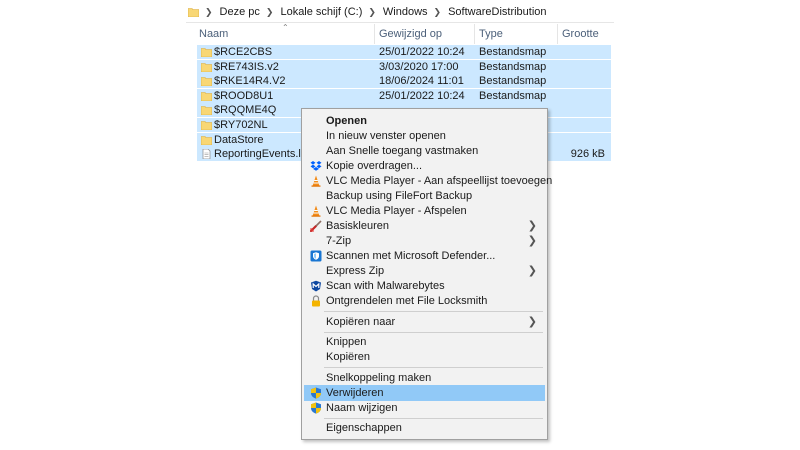 This screenshot has height=450, width=800. I want to click on column-name: Naam, so click(213, 34).